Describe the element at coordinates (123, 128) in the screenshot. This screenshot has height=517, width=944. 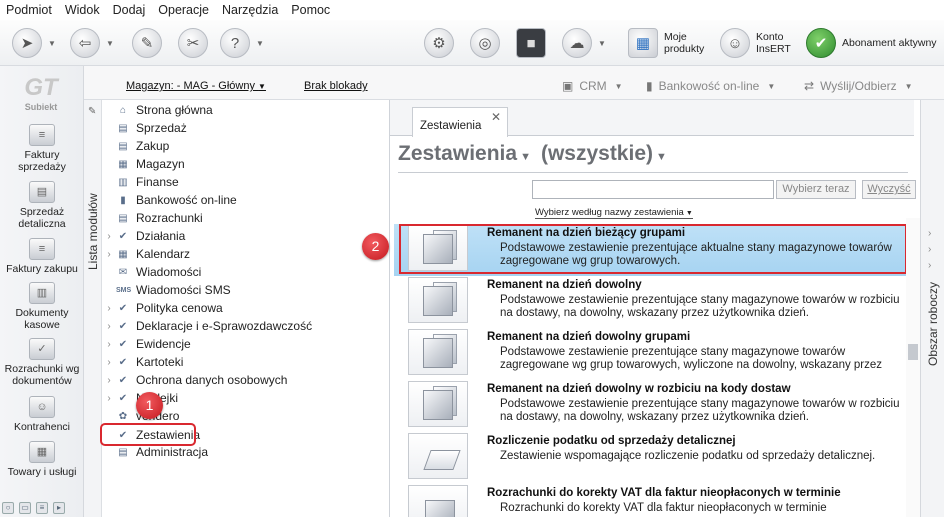
I see `sales-icon: ▤` at that location.